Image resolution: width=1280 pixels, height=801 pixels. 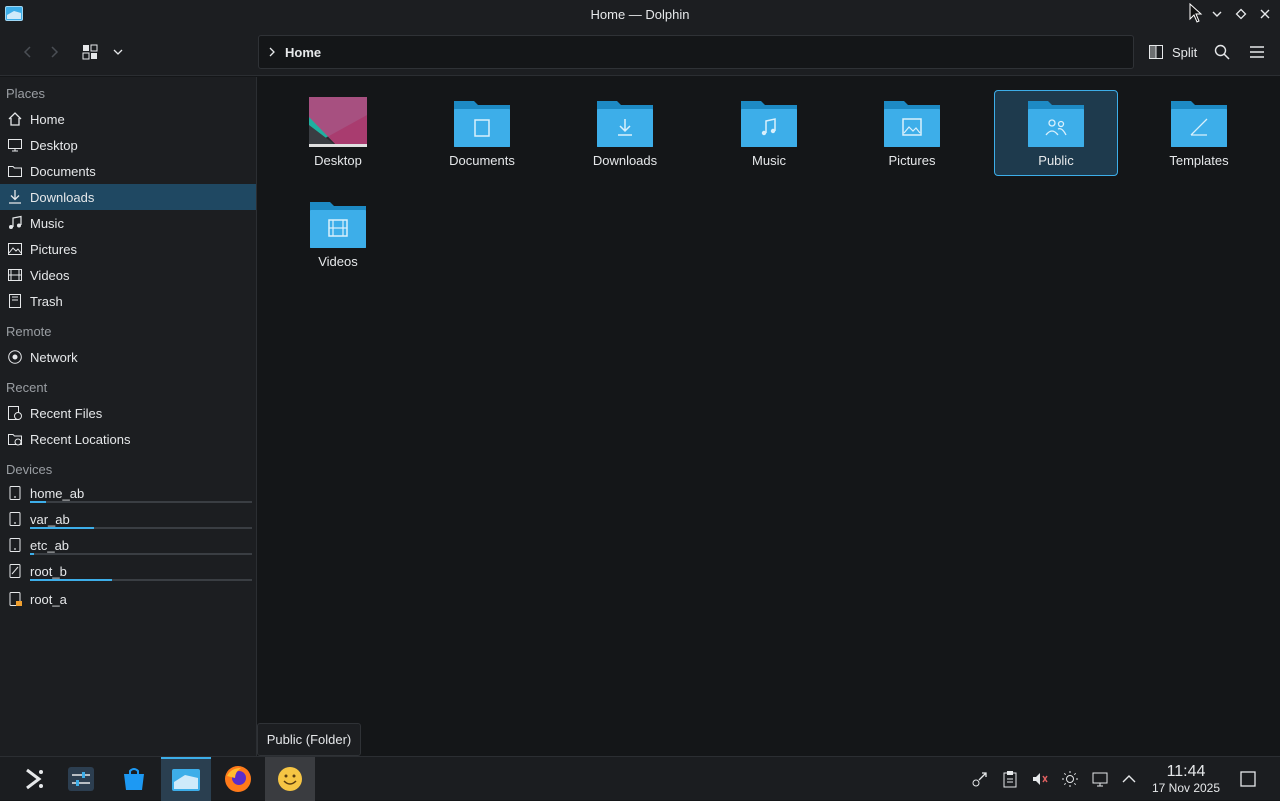 I want to click on file-item-documents: Documents, so click(x=482, y=133).